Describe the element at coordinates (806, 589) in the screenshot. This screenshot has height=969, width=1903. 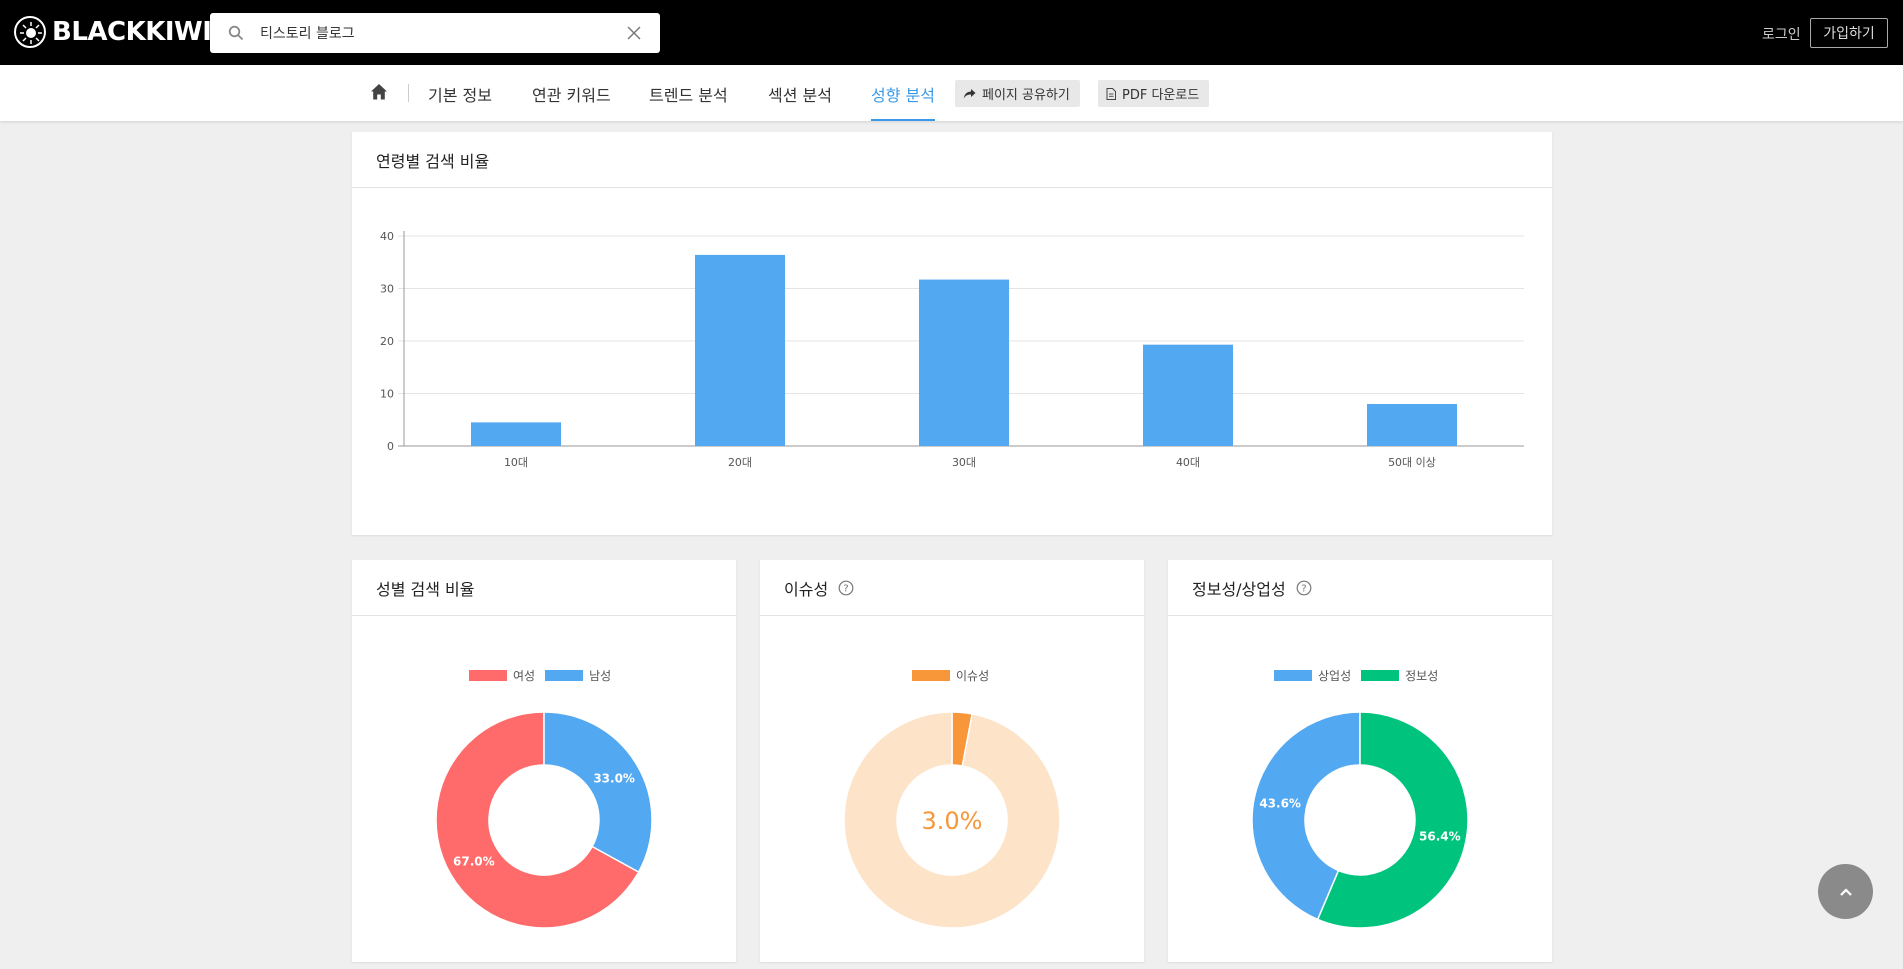
I see `card-title: 이슈성` at that location.